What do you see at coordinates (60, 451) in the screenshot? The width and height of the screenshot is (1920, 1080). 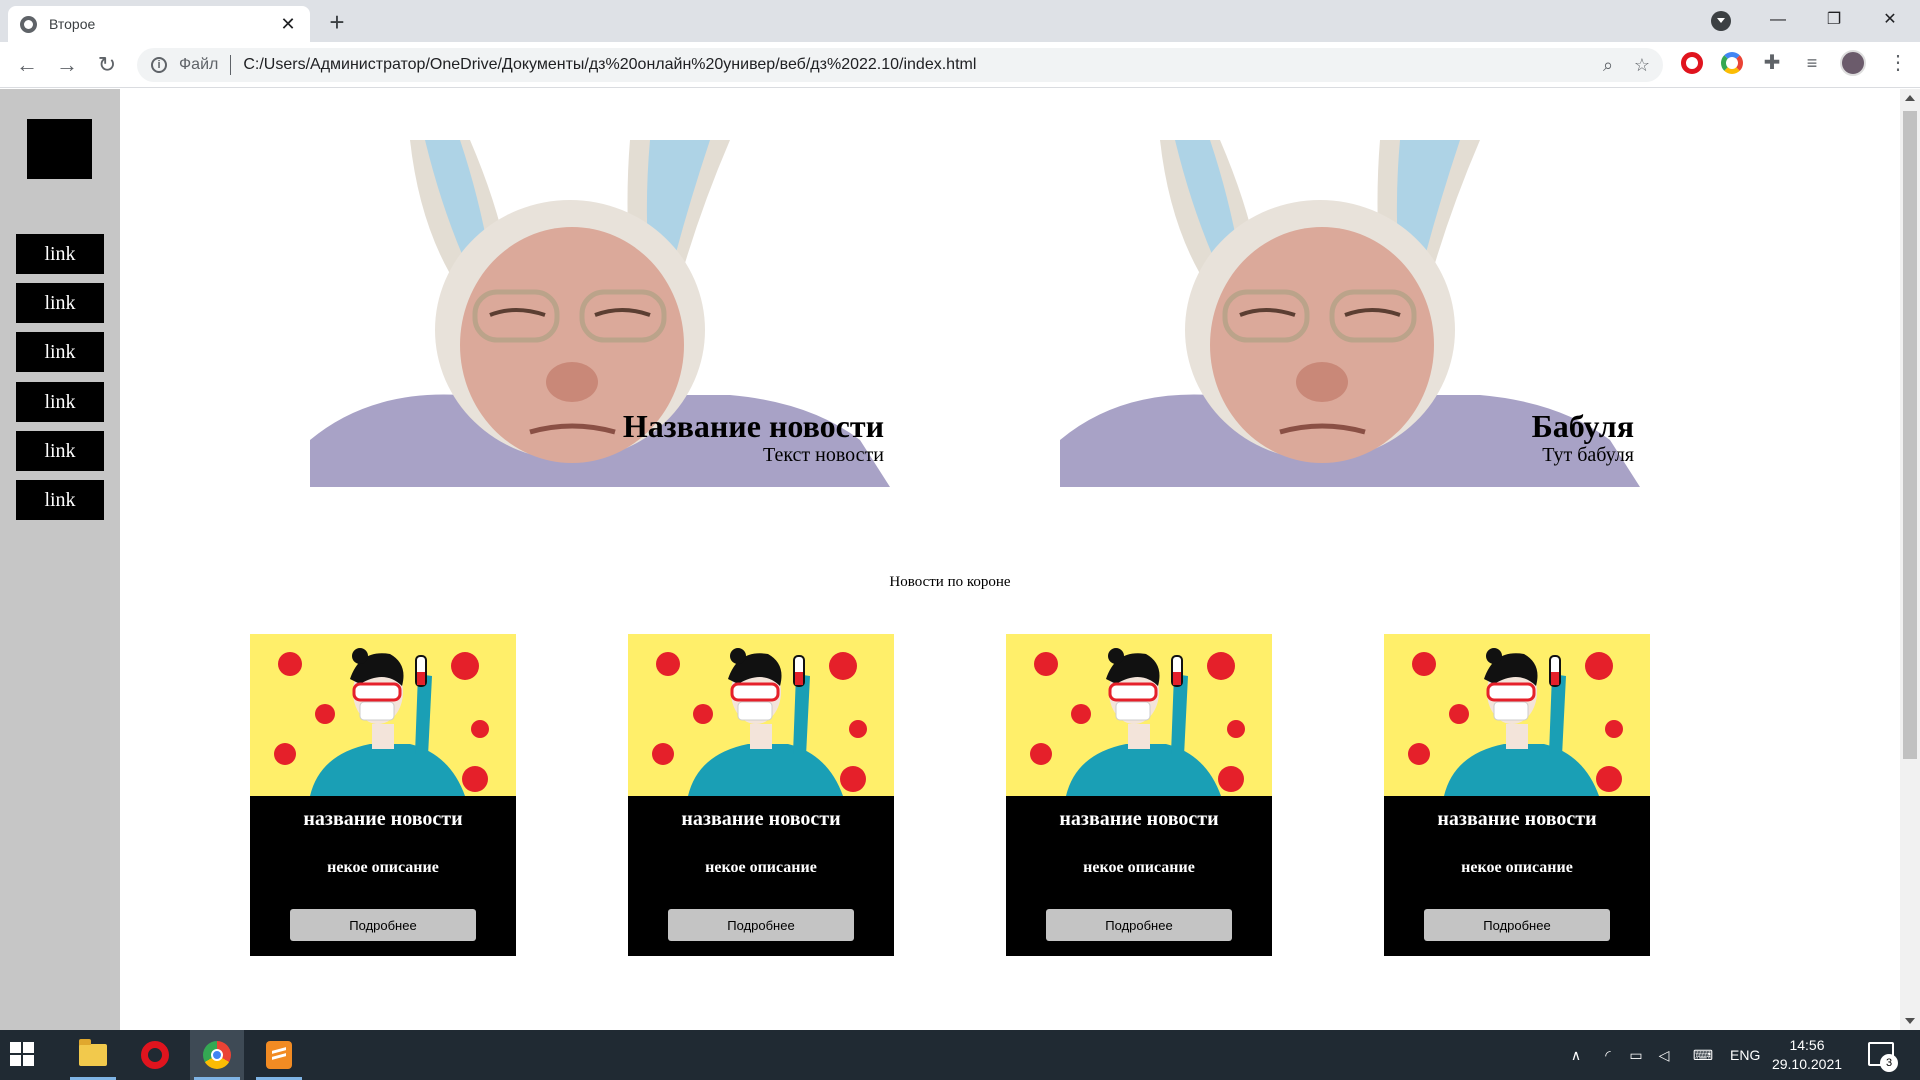 I see `sidebar-link-5: link` at bounding box center [60, 451].